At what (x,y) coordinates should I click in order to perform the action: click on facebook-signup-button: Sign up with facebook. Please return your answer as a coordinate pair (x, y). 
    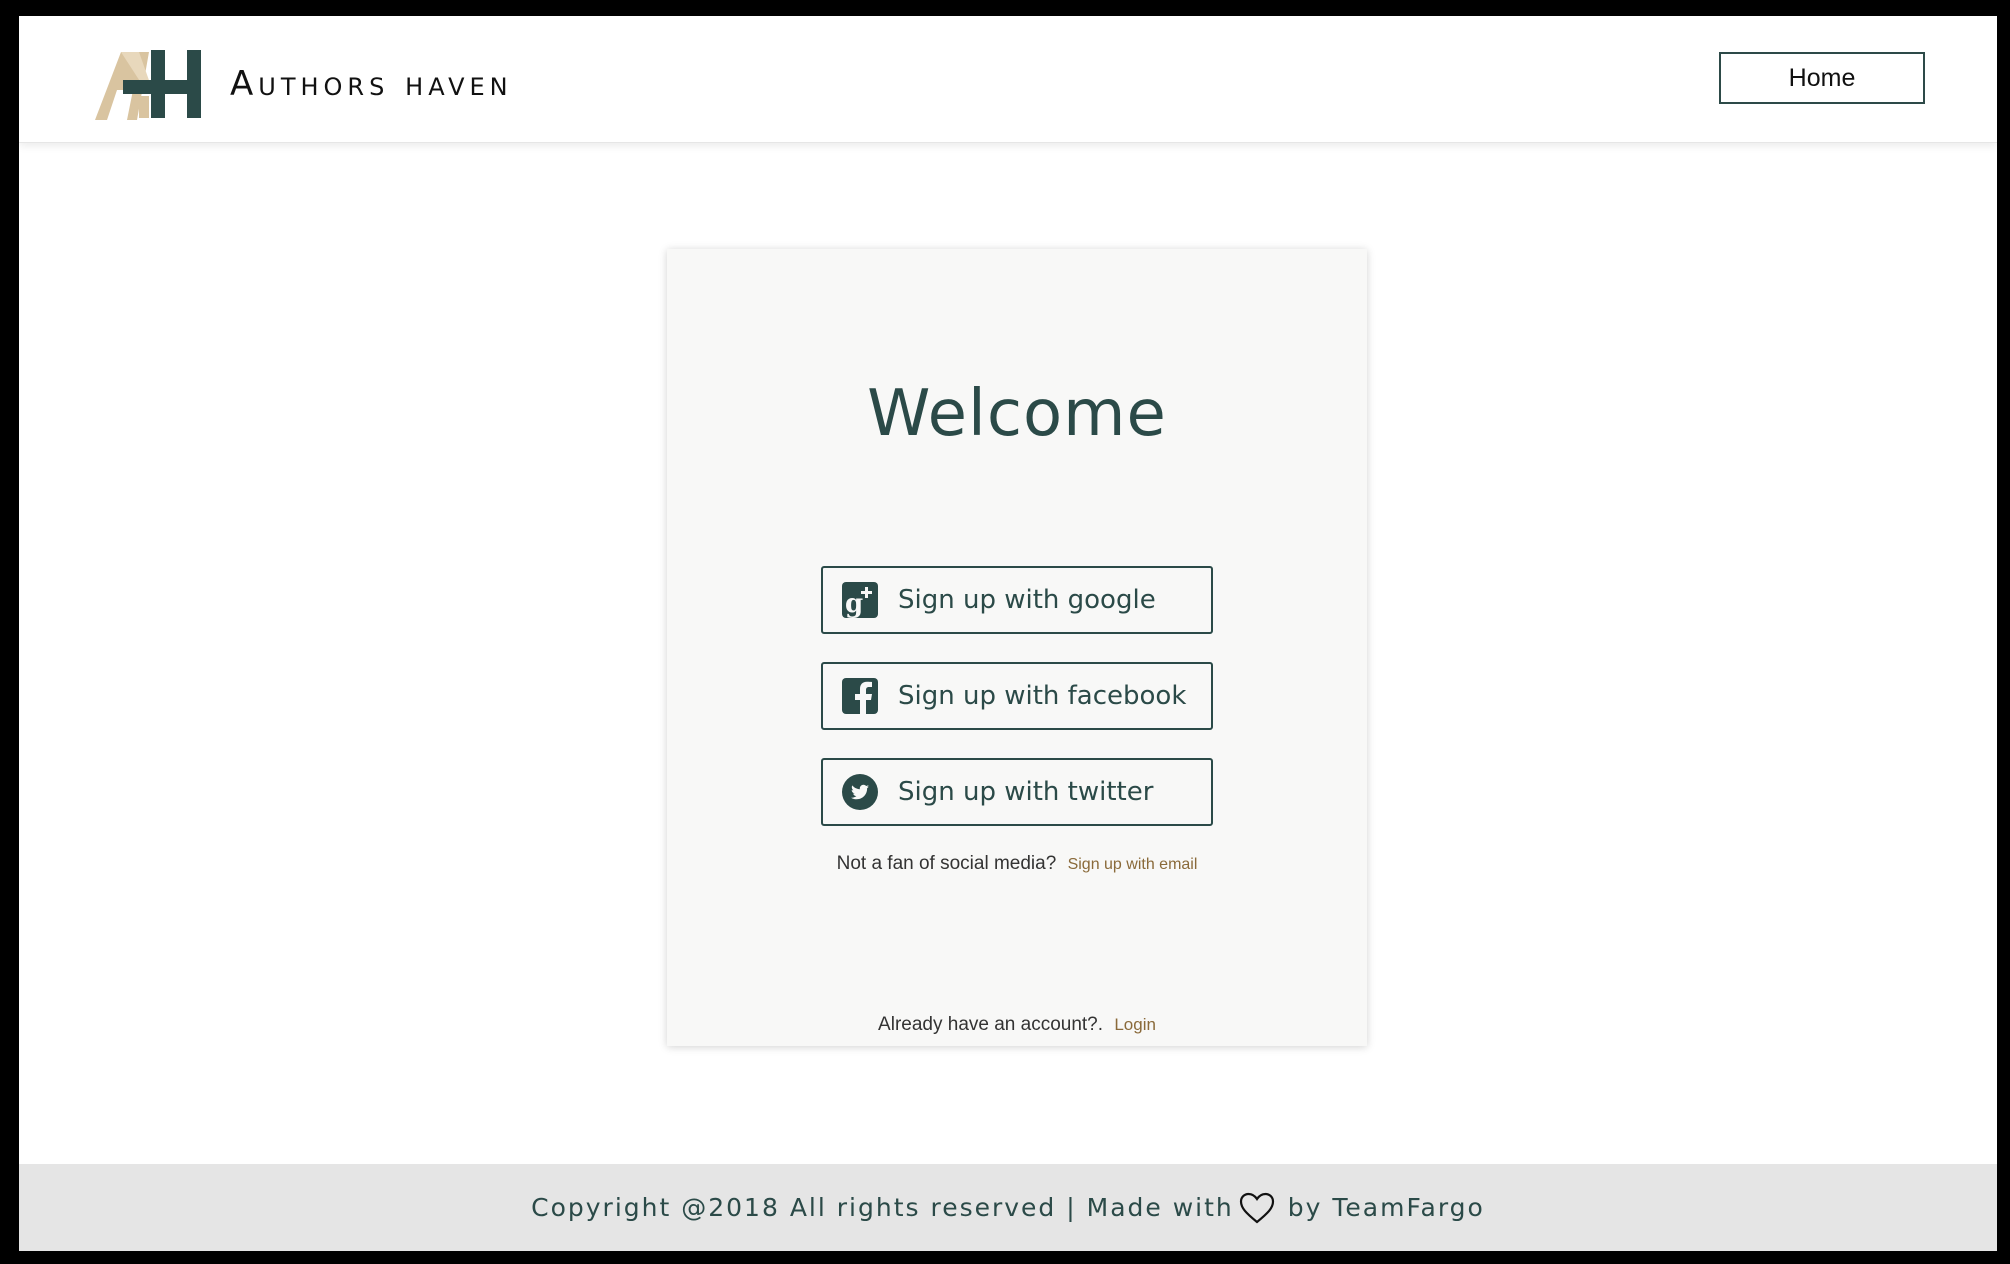
    Looking at the image, I should click on (1017, 696).